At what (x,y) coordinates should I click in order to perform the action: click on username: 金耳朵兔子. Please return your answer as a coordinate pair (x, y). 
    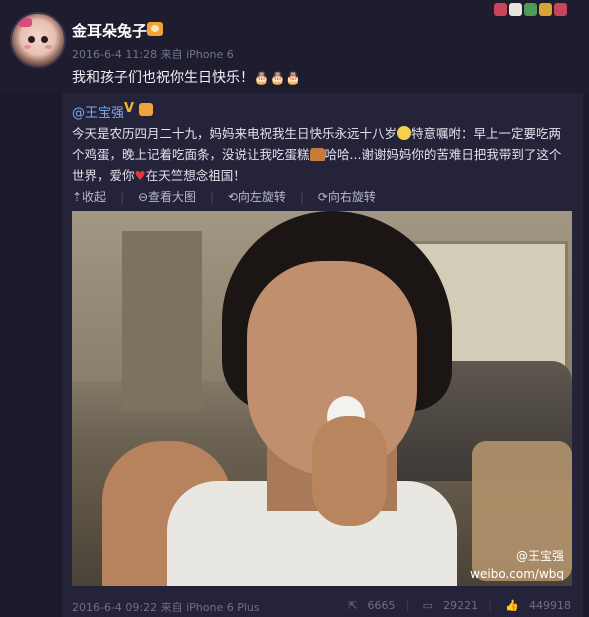
    Looking at the image, I should click on (109, 30).